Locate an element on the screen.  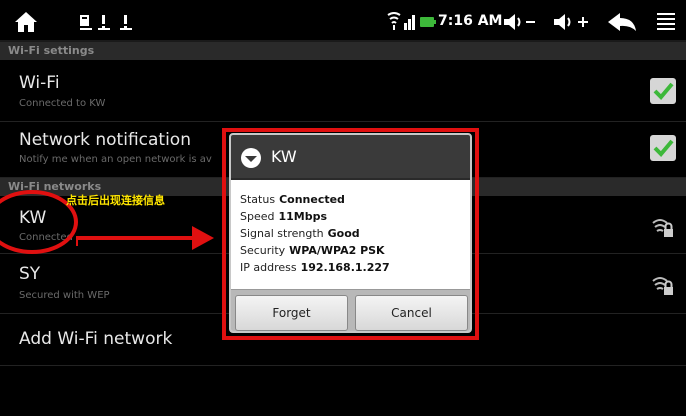
wifi-checkbox is located at coordinates (663, 91).